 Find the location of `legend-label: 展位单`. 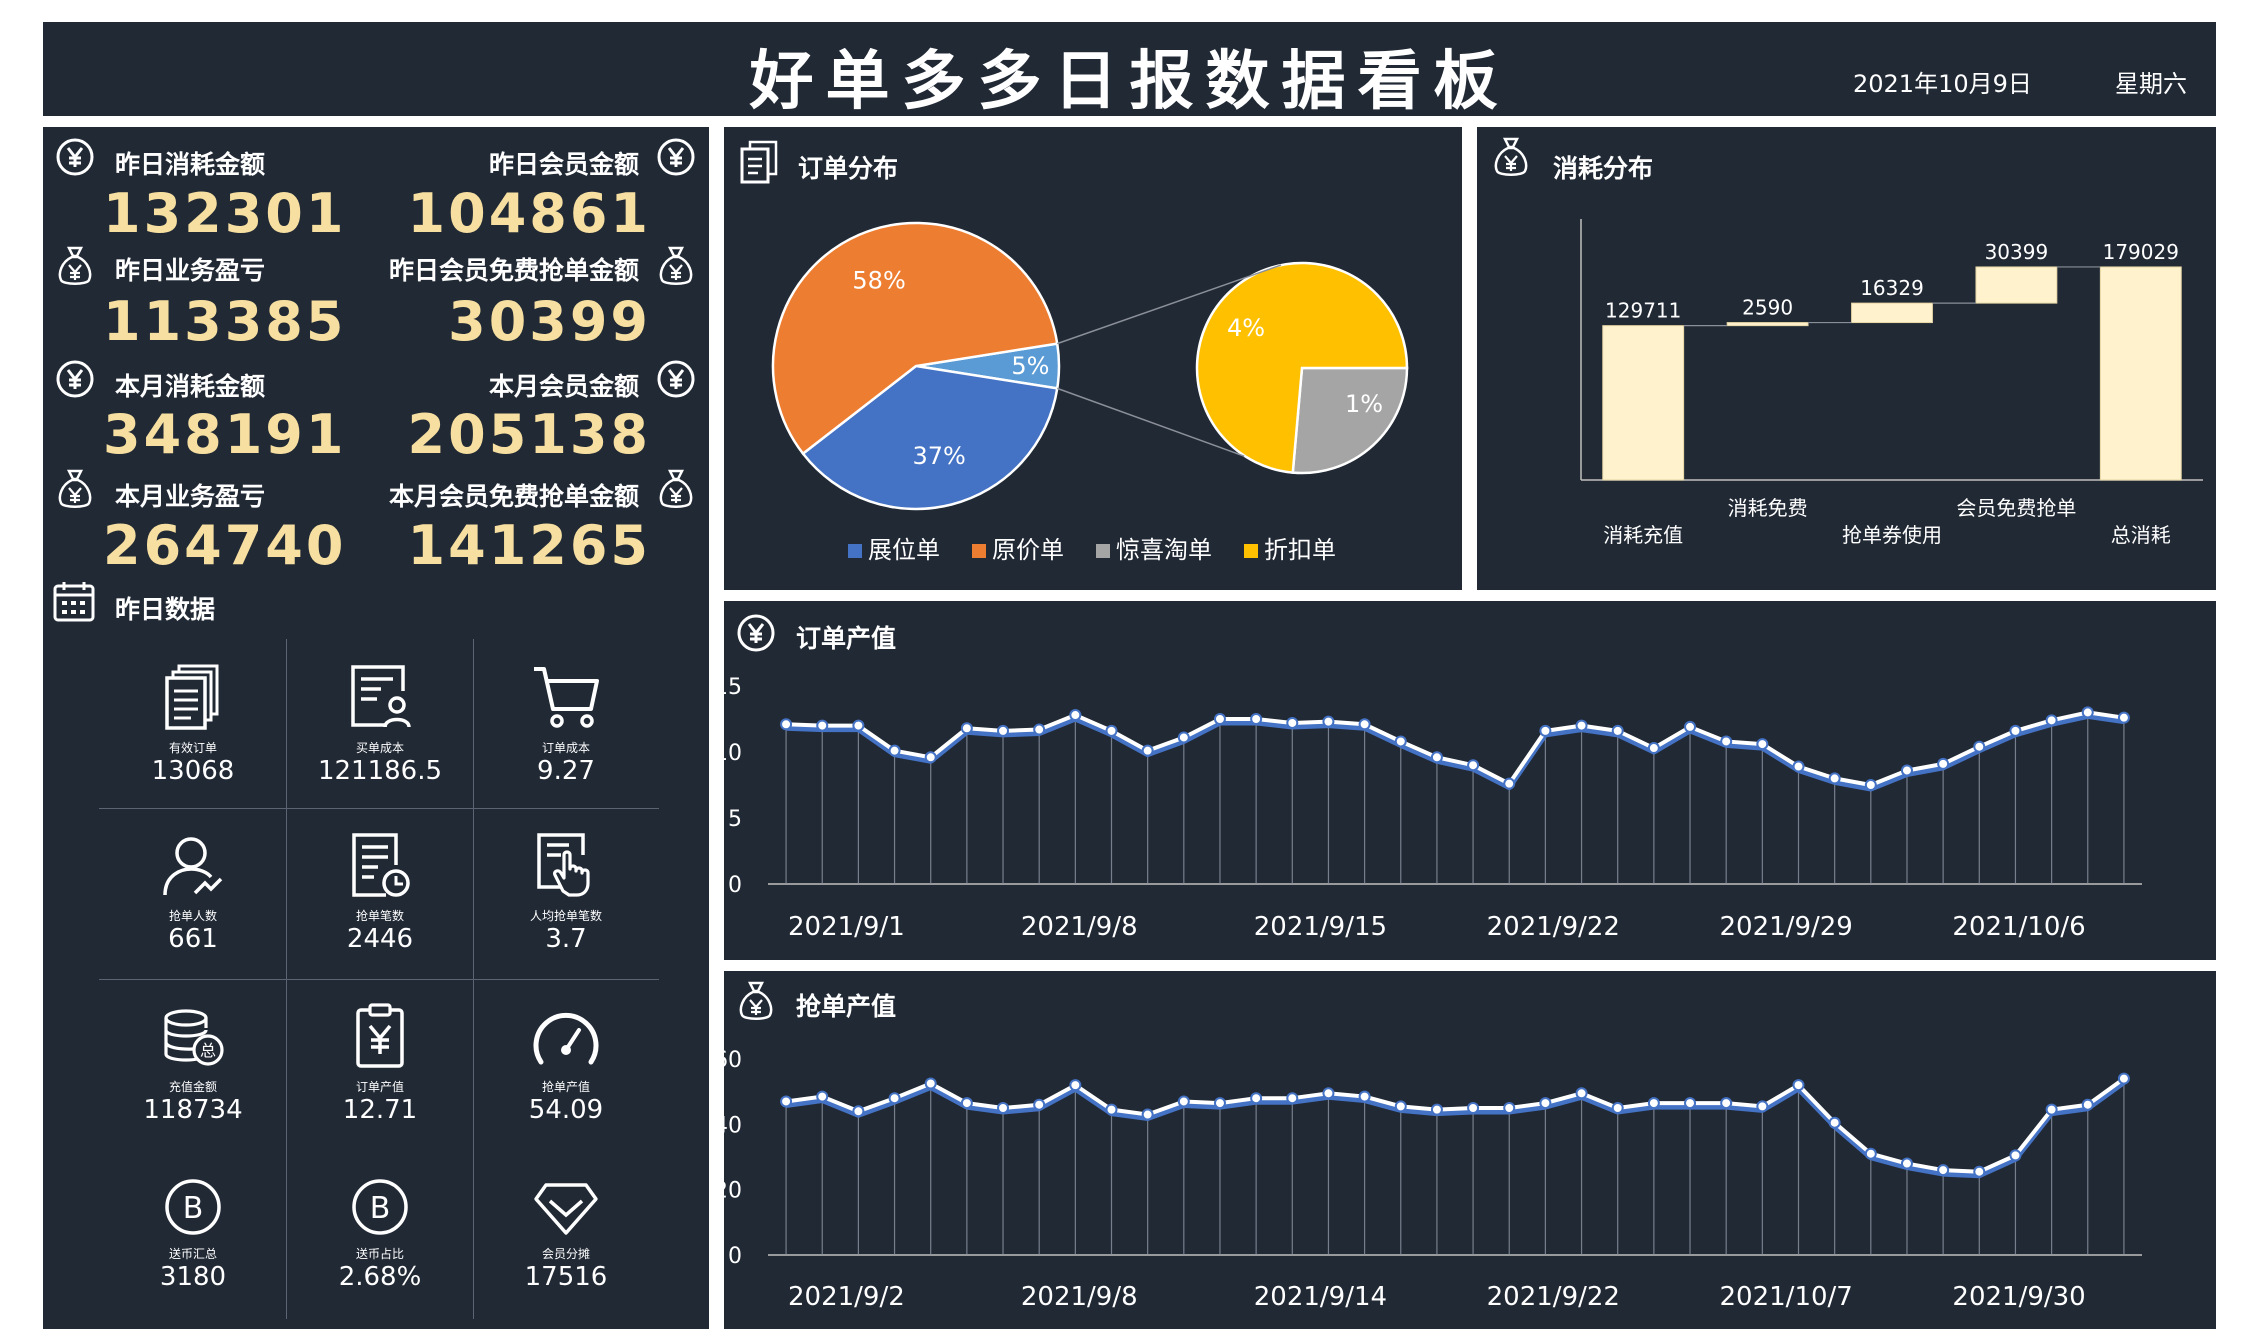

legend-label: 展位单 is located at coordinates (904, 550).